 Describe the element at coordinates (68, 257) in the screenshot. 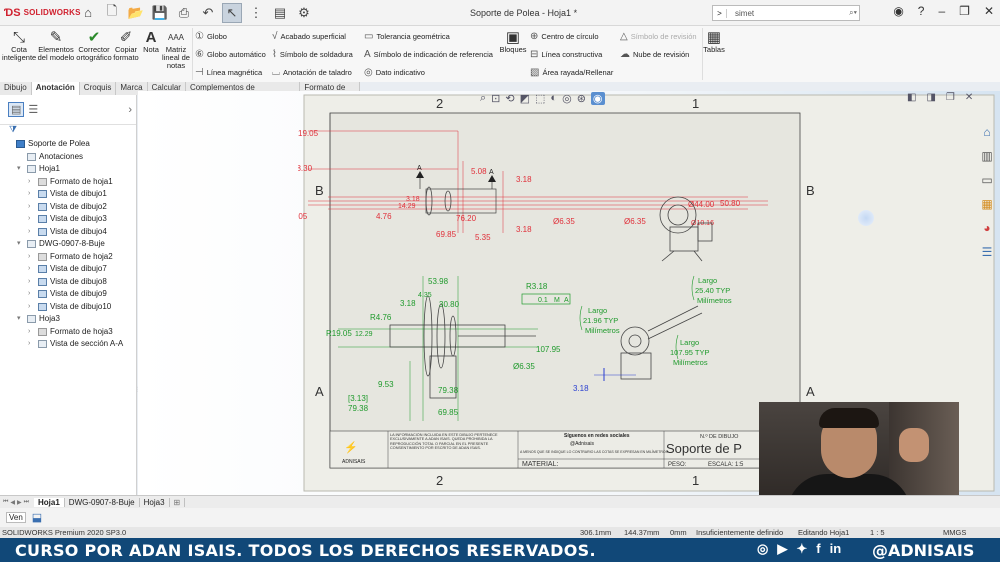

I see `tree-node: › Formato de hoja2` at that location.